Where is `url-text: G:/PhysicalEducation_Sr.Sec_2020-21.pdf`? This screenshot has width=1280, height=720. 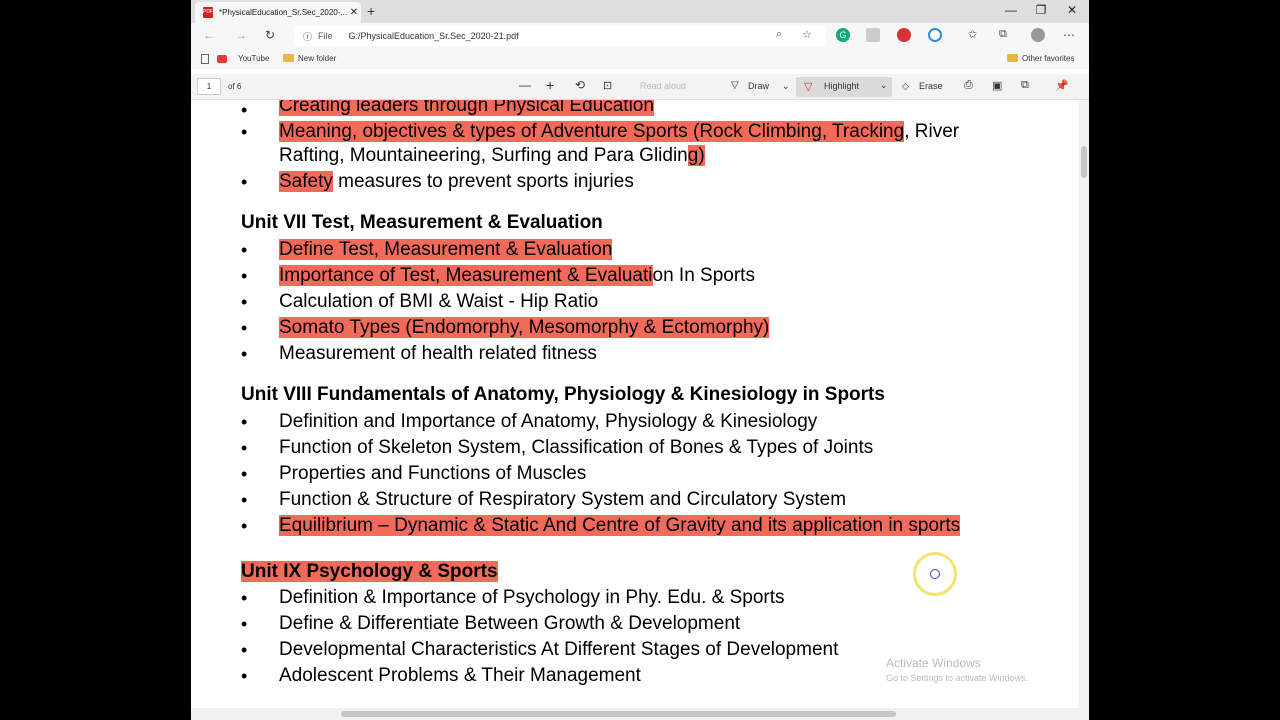
url-text: G:/PhysicalEducation_Sr.Sec_2020-21.pdf is located at coordinates (433, 36).